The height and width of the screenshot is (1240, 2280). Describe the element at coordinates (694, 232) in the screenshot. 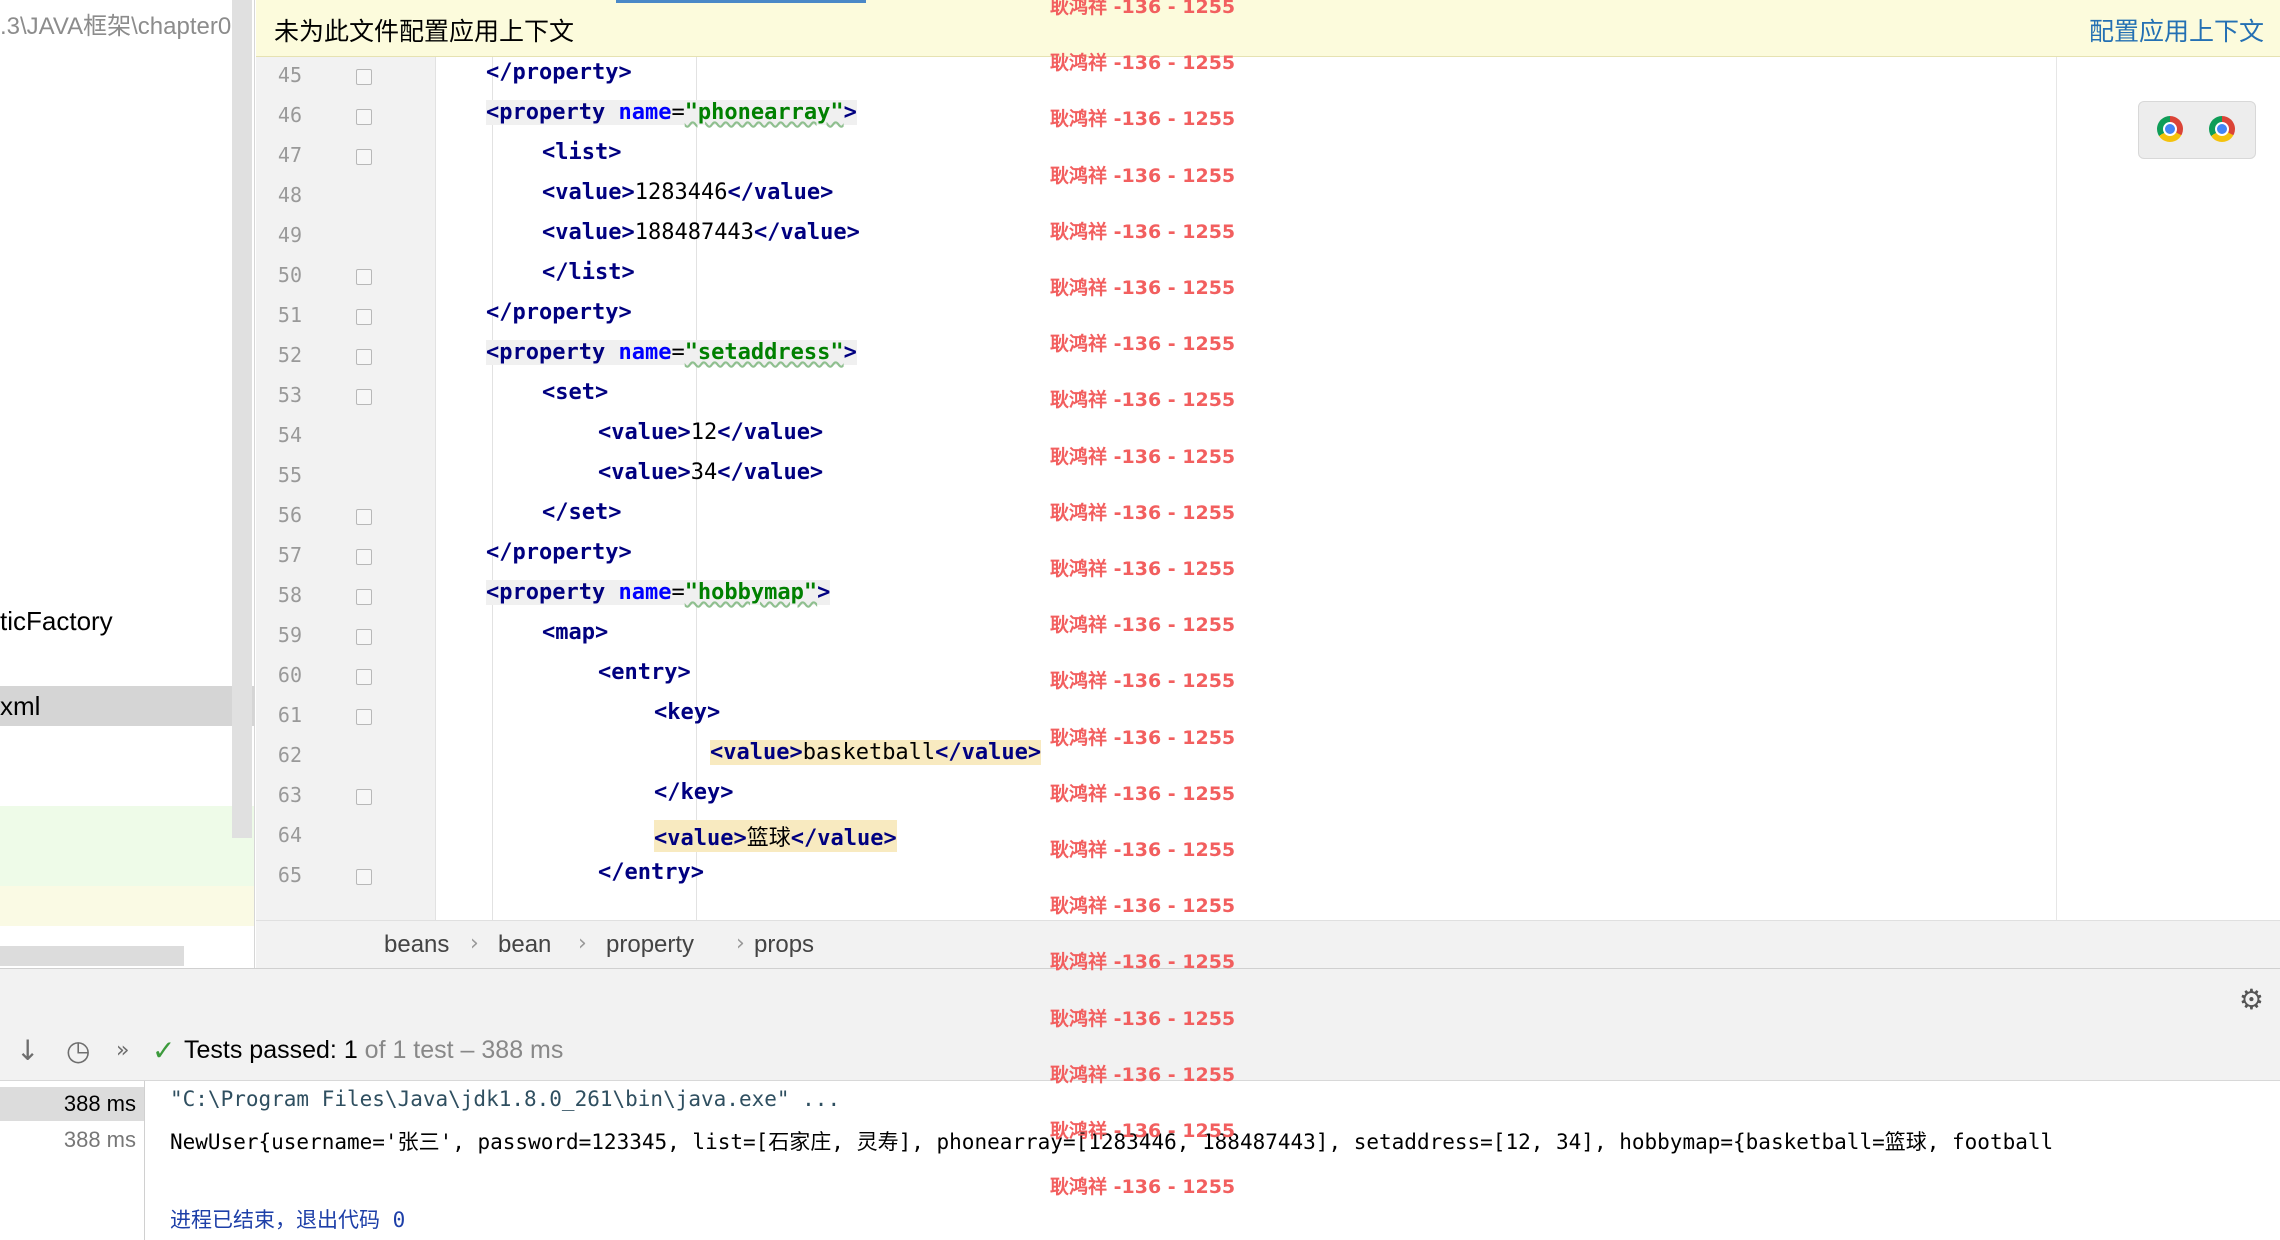

I see `xml-text: 188487443` at that location.